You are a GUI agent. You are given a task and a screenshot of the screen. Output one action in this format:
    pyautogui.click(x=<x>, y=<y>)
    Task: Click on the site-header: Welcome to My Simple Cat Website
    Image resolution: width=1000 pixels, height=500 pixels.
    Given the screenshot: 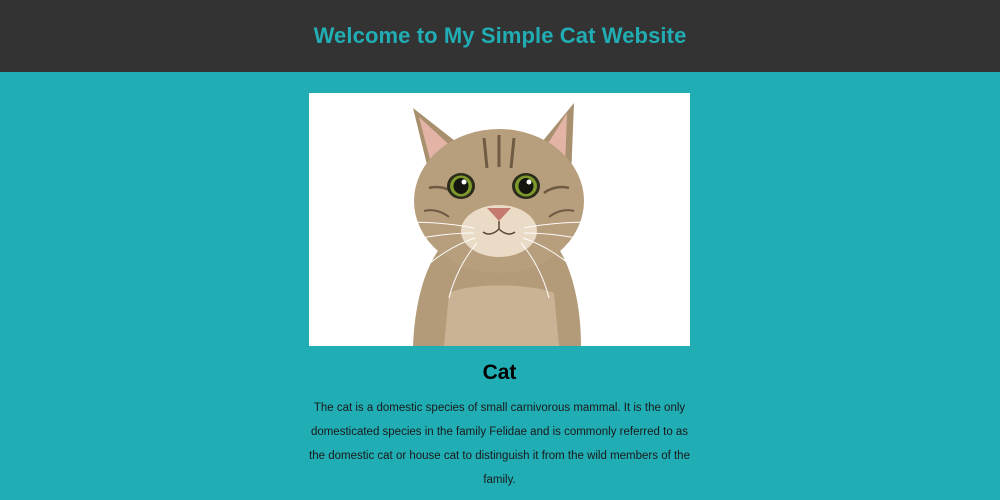 What is the action you would take?
    pyautogui.click(x=500, y=36)
    